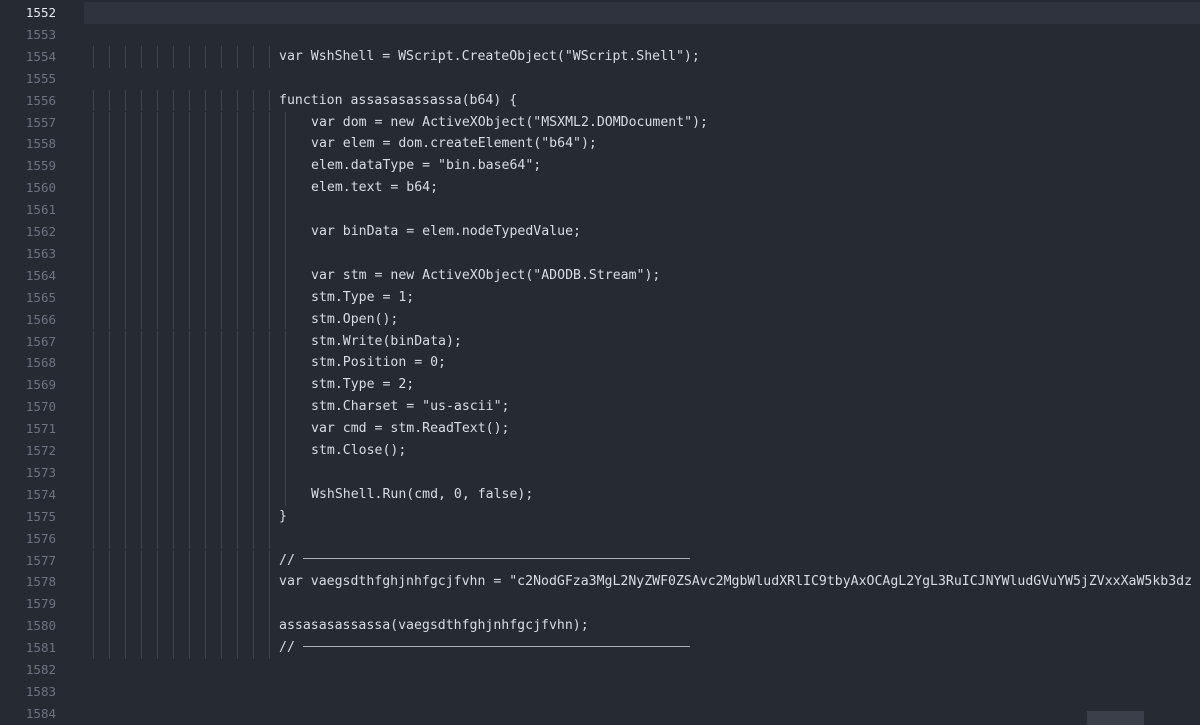 This screenshot has height=725, width=1200. What do you see at coordinates (40, 604) in the screenshot?
I see `line-number: 1579` at bounding box center [40, 604].